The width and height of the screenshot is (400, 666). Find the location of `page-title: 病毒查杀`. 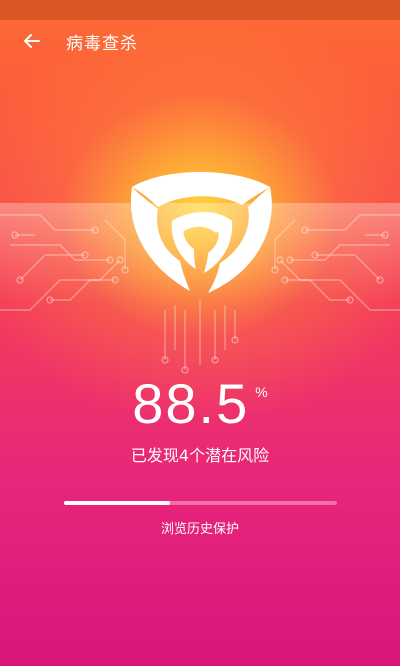

page-title: 病毒查杀 is located at coordinates (102, 43).